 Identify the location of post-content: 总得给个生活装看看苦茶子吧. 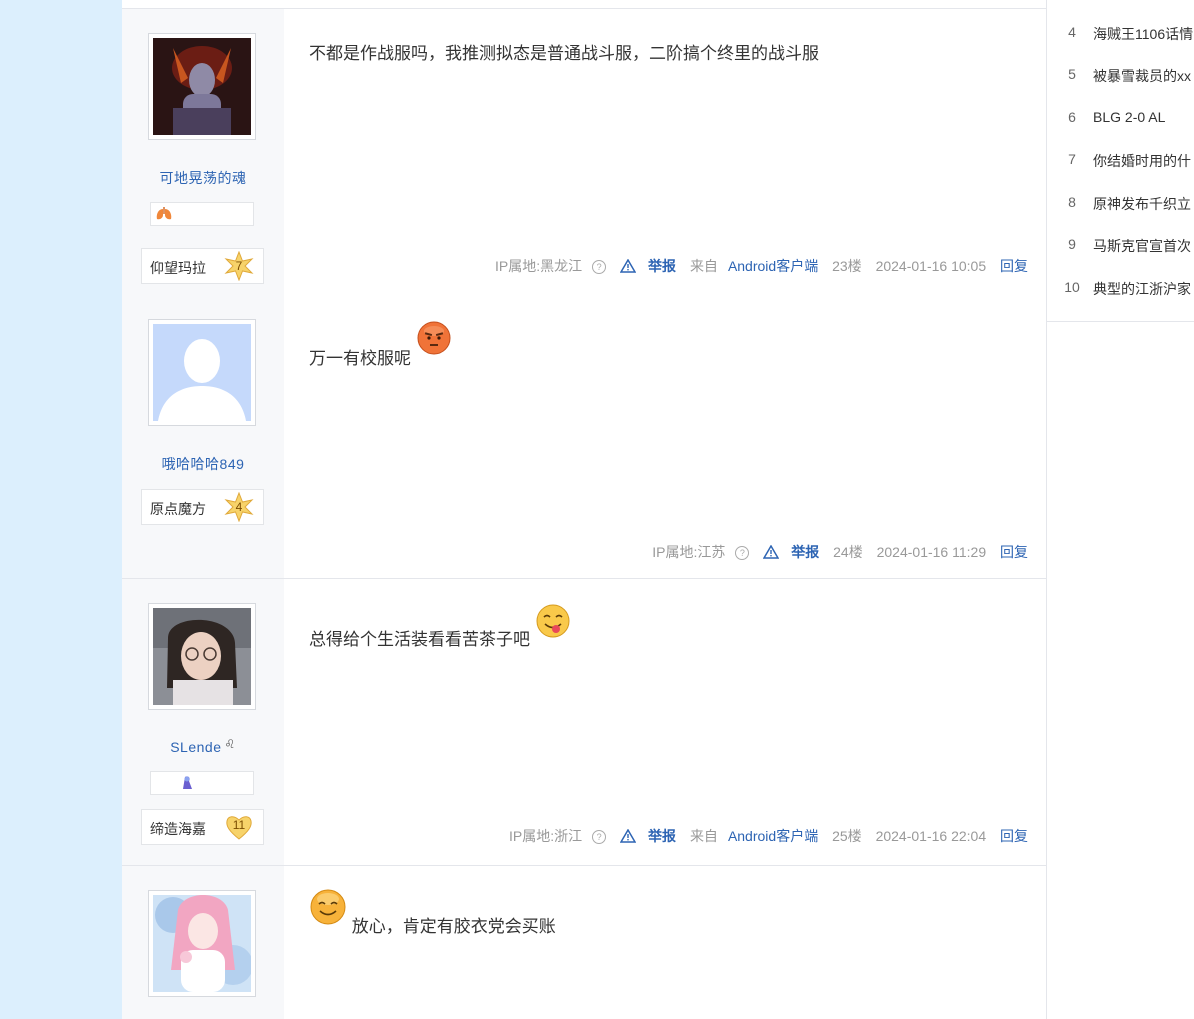
(440, 626).